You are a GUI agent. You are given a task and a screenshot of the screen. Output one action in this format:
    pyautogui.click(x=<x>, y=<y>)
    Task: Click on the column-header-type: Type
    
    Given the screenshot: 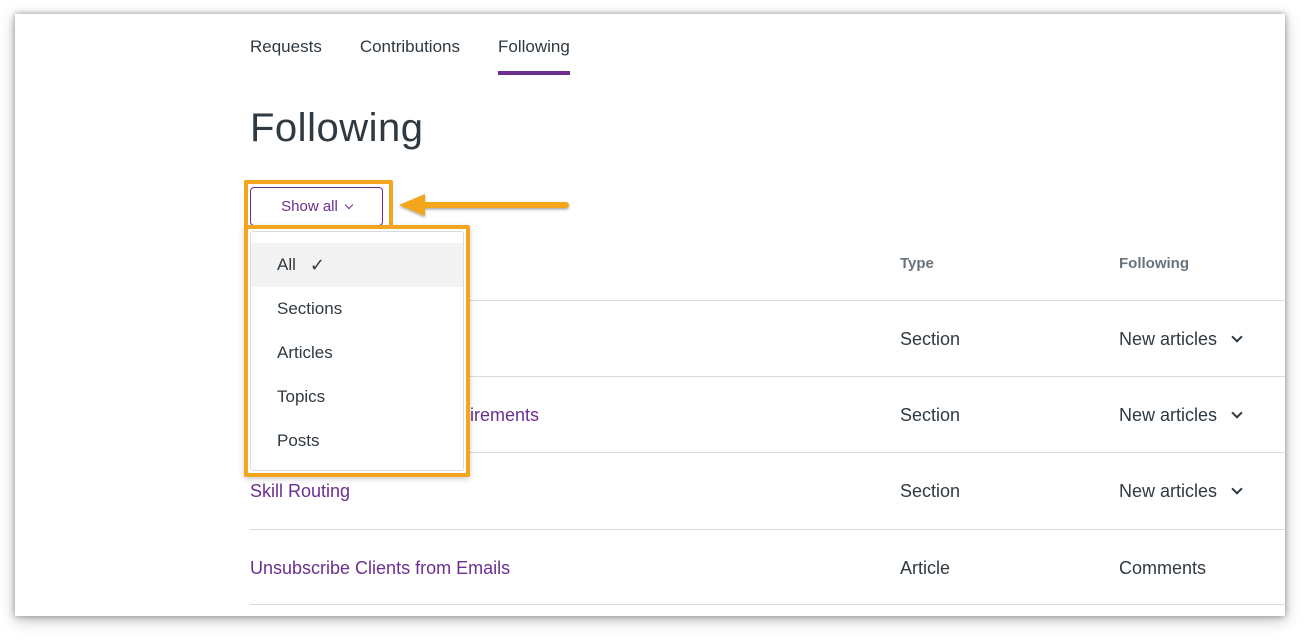 What is the action you would take?
    pyautogui.click(x=917, y=263)
    